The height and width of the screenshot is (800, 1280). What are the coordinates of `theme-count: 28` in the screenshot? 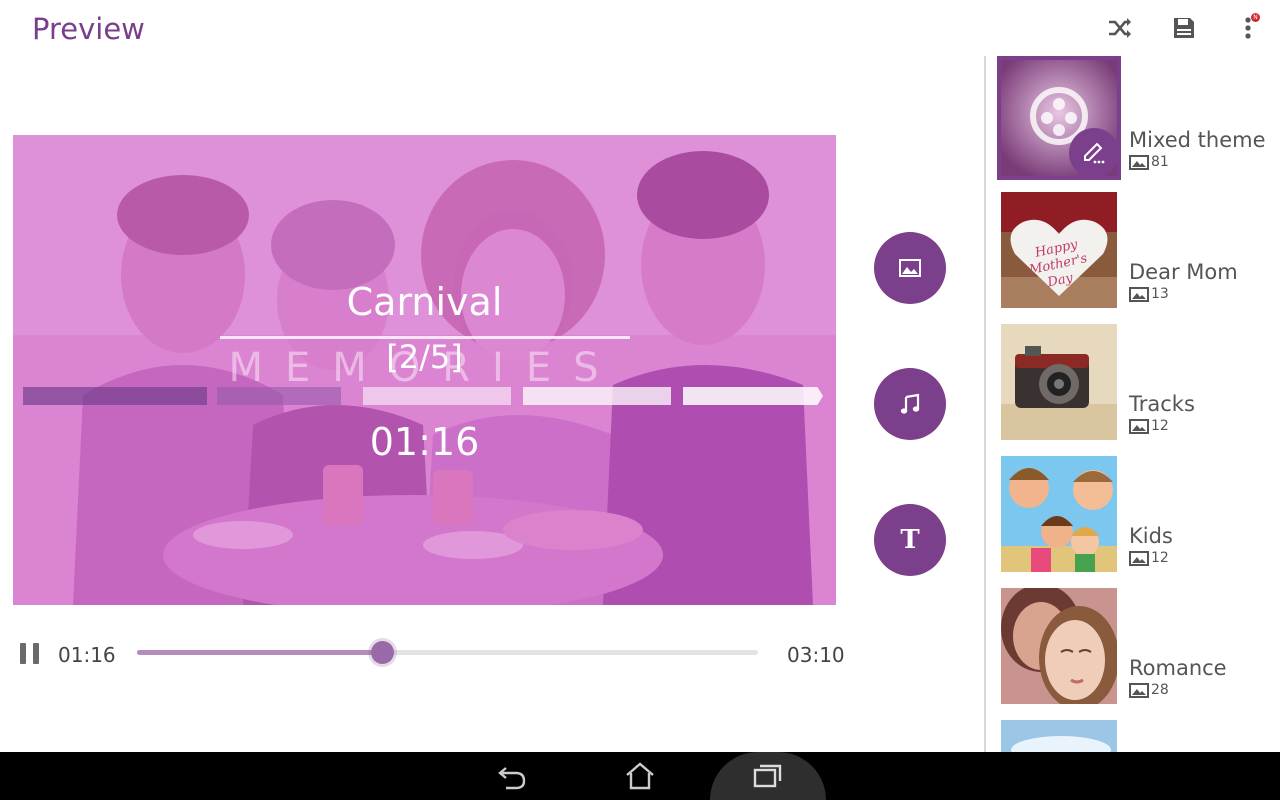 It's located at (1149, 690).